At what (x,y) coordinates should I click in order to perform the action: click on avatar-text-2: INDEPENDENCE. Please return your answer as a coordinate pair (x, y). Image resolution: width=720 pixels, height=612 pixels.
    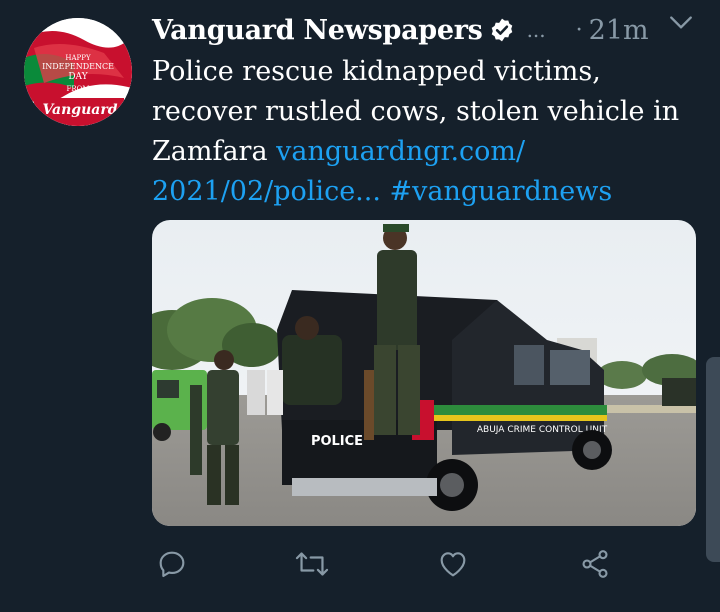
    Looking at the image, I should click on (78, 66).